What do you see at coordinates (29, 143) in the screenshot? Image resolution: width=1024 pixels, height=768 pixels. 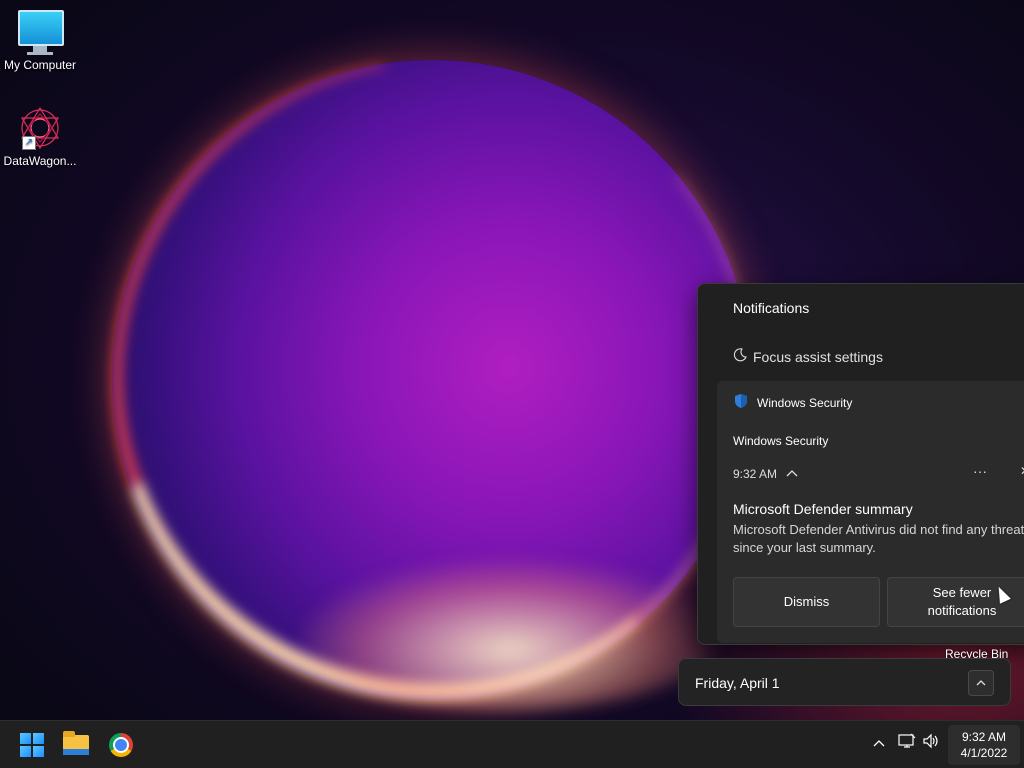 I see `shortcut-arrow-icon: ↗` at bounding box center [29, 143].